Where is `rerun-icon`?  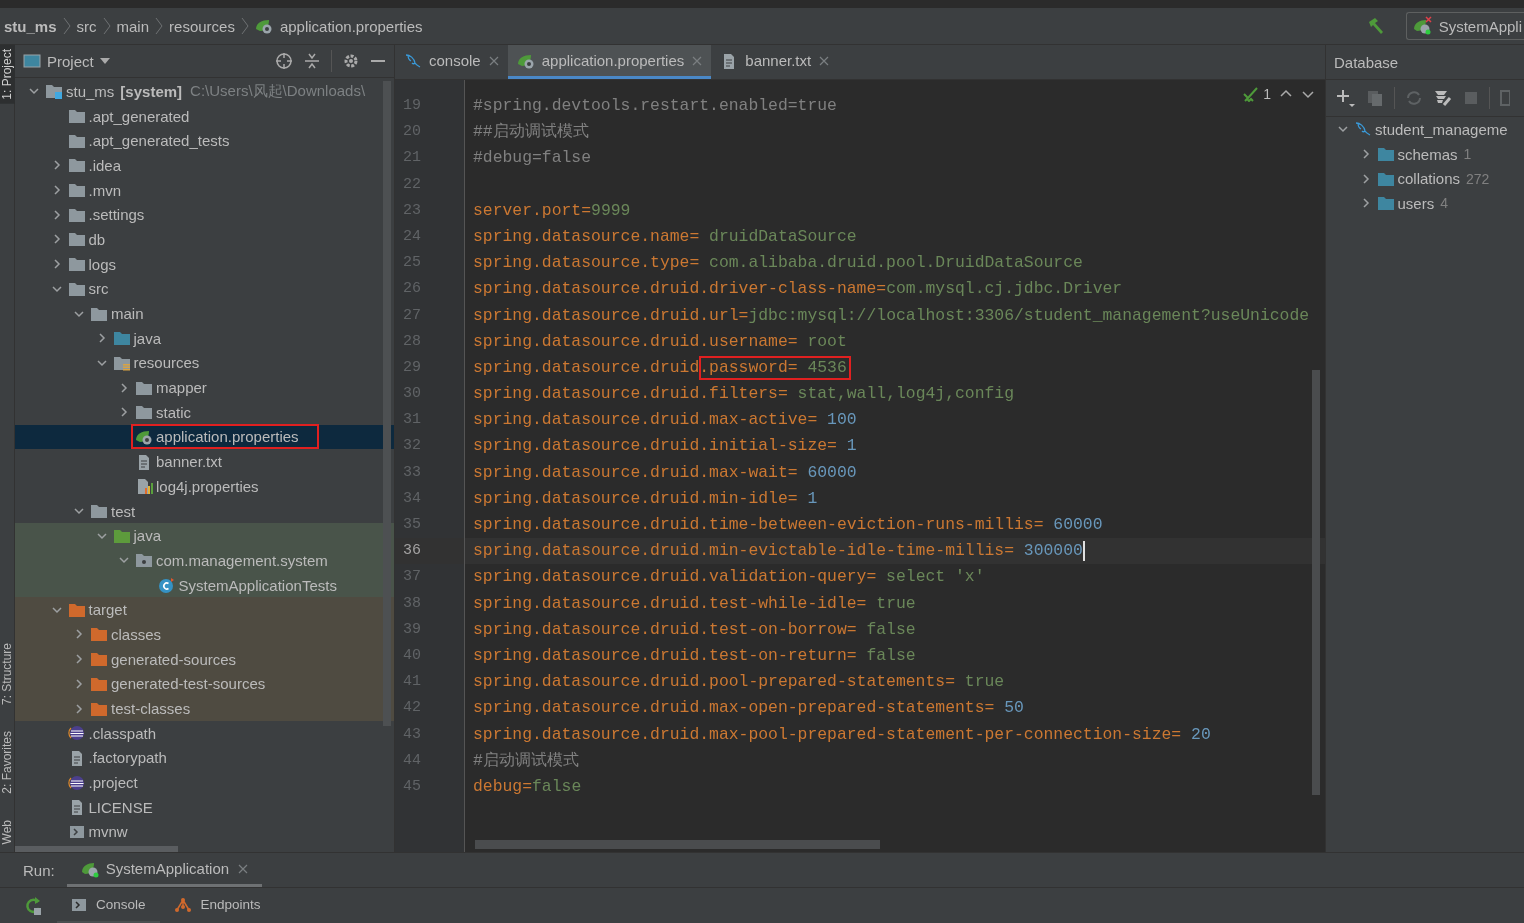
rerun-icon is located at coordinates (33, 905).